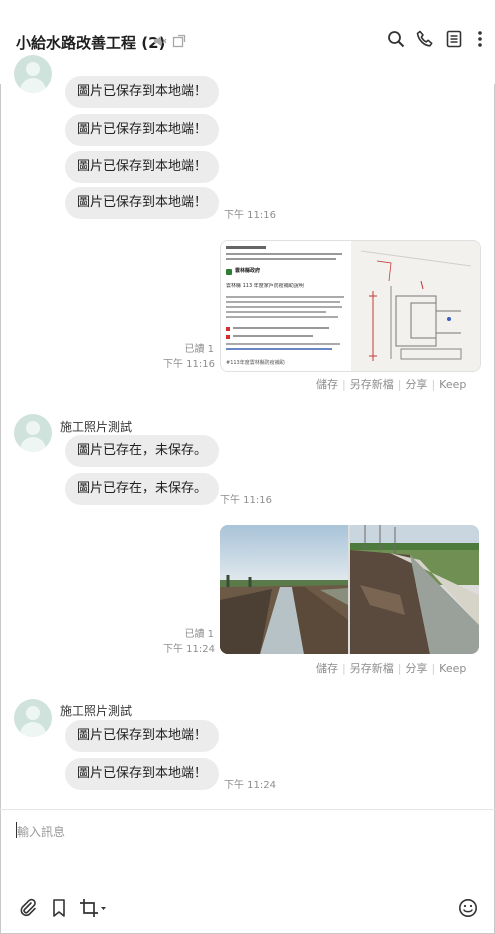 The image size is (495, 934). What do you see at coordinates (350, 306) in the screenshot?
I see `shared-image-document: 雲林縣政府 雲林縣 113 年度家戶防疫補助說明 #113年度雲林縣防疫補助` at bounding box center [350, 306].